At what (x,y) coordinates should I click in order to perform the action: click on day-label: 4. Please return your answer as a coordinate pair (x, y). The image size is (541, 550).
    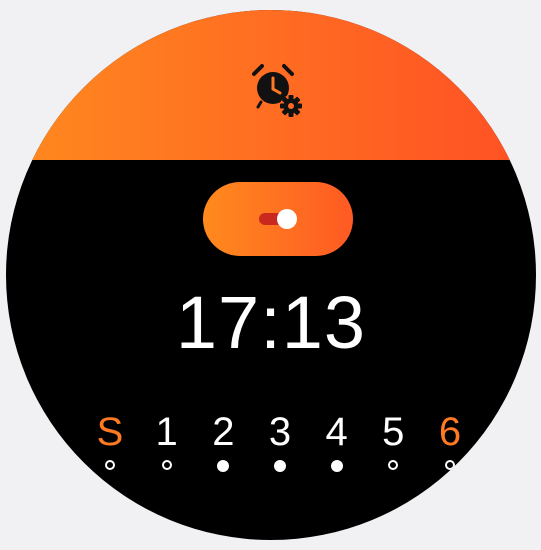
    Looking at the image, I should click on (336, 432).